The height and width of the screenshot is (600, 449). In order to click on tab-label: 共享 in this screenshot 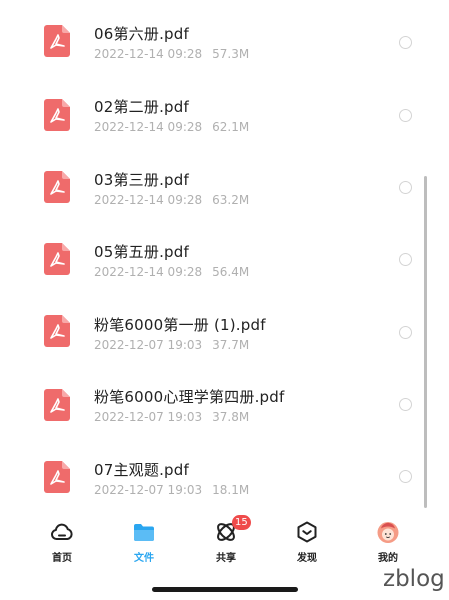, I will do `click(226, 558)`.